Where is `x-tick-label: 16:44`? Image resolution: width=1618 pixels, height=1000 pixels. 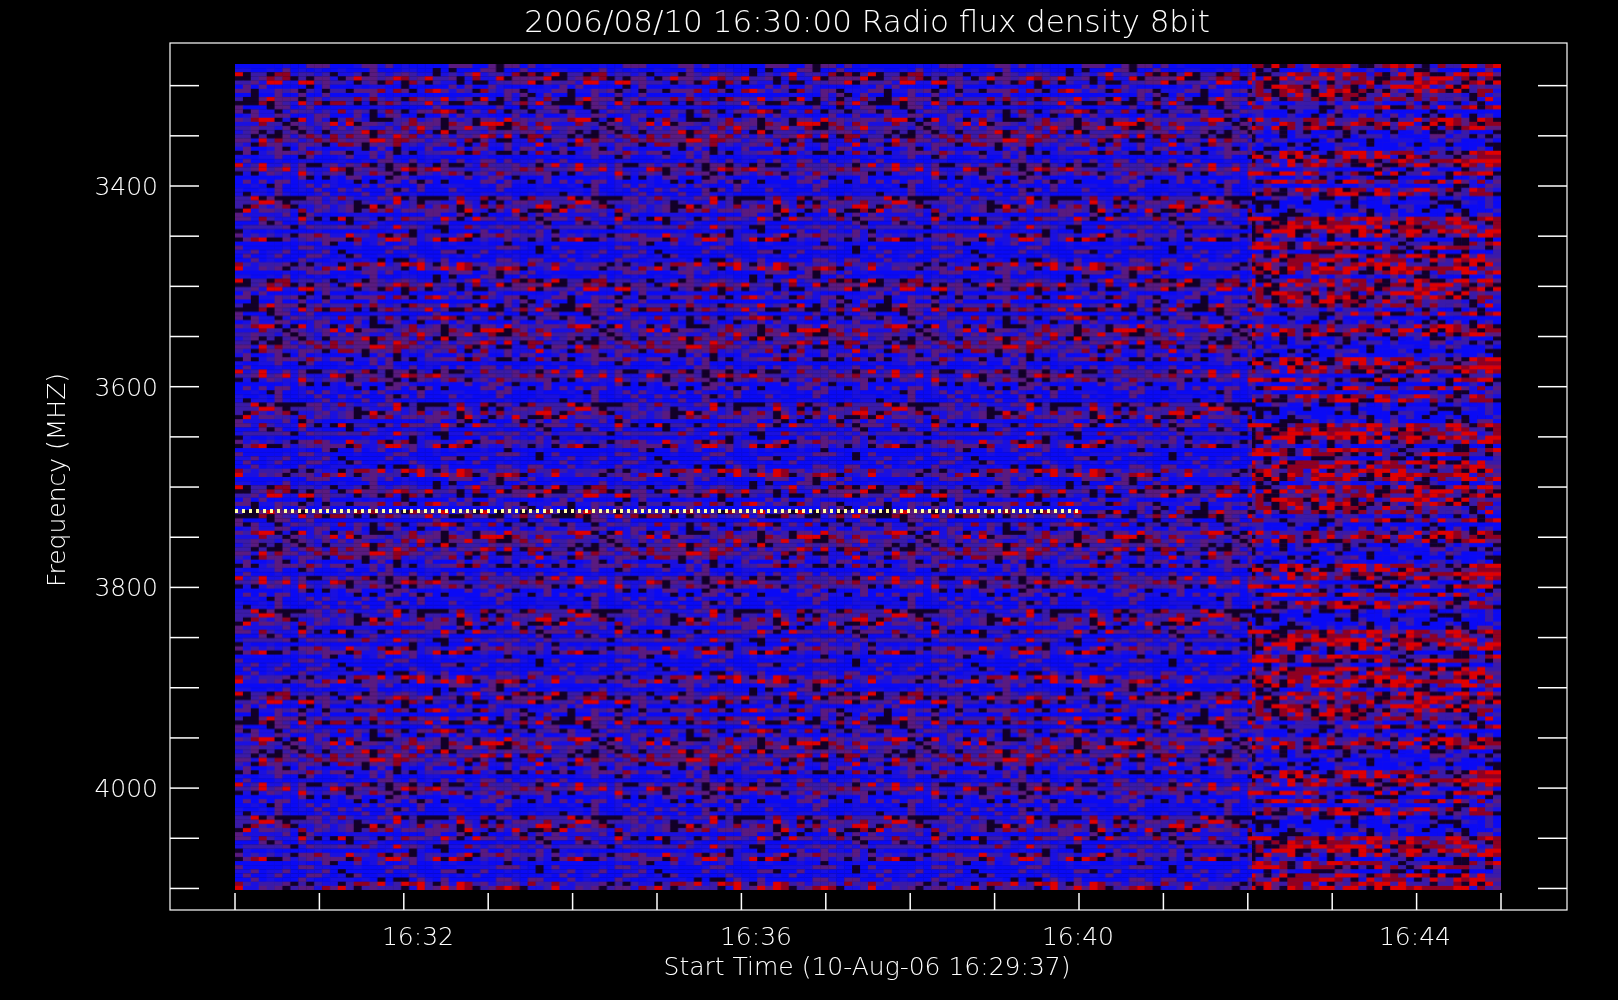
x-tick-label: 16:44 is located at coordinates (1415, 936).